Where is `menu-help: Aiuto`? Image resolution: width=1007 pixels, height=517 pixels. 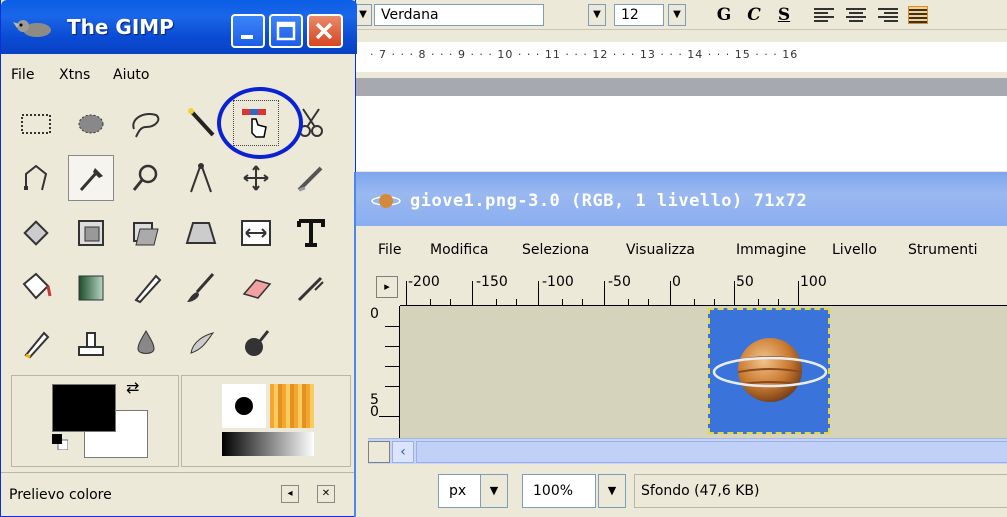
menu-help: Aiuto is located at coordinates (131, 75).